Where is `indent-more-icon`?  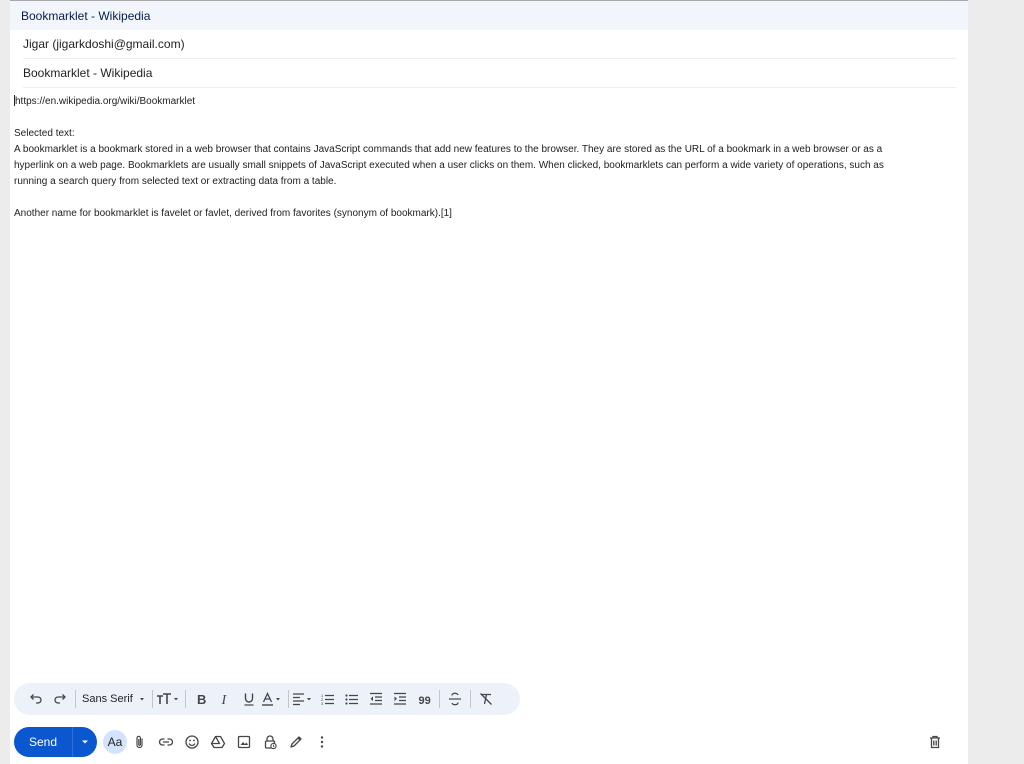
indent-more-icon is located at coordinates (400, 699).